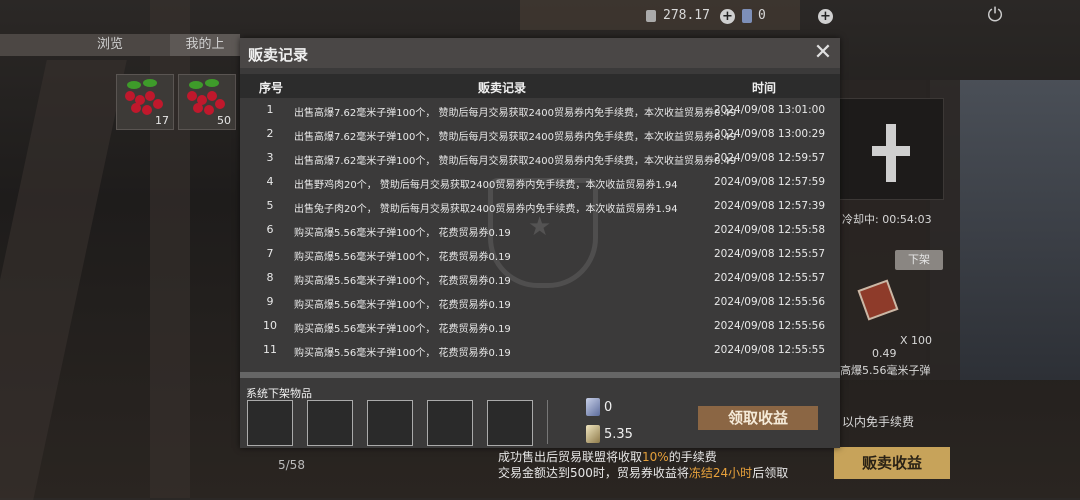 The width and height of the screenshot is (1080, 500). I want to click on row-number: 10, so click(270, 325).